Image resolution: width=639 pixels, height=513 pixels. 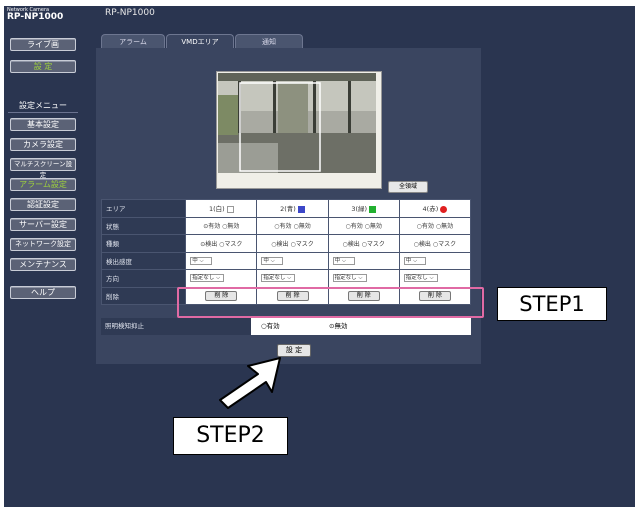 I want to click on direction-2-cell: 指定なし ⌵, so click(x=292, y=278).